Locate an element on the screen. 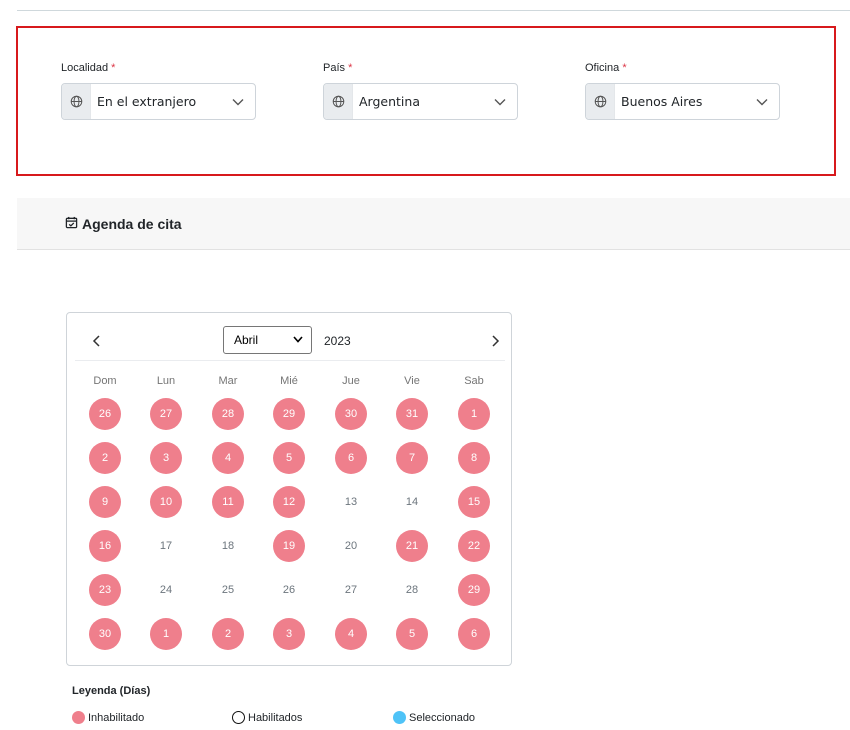 The height and width of the screenshot is (730, 850). country-field: País * Argentina is located at coordinates (420, 91).